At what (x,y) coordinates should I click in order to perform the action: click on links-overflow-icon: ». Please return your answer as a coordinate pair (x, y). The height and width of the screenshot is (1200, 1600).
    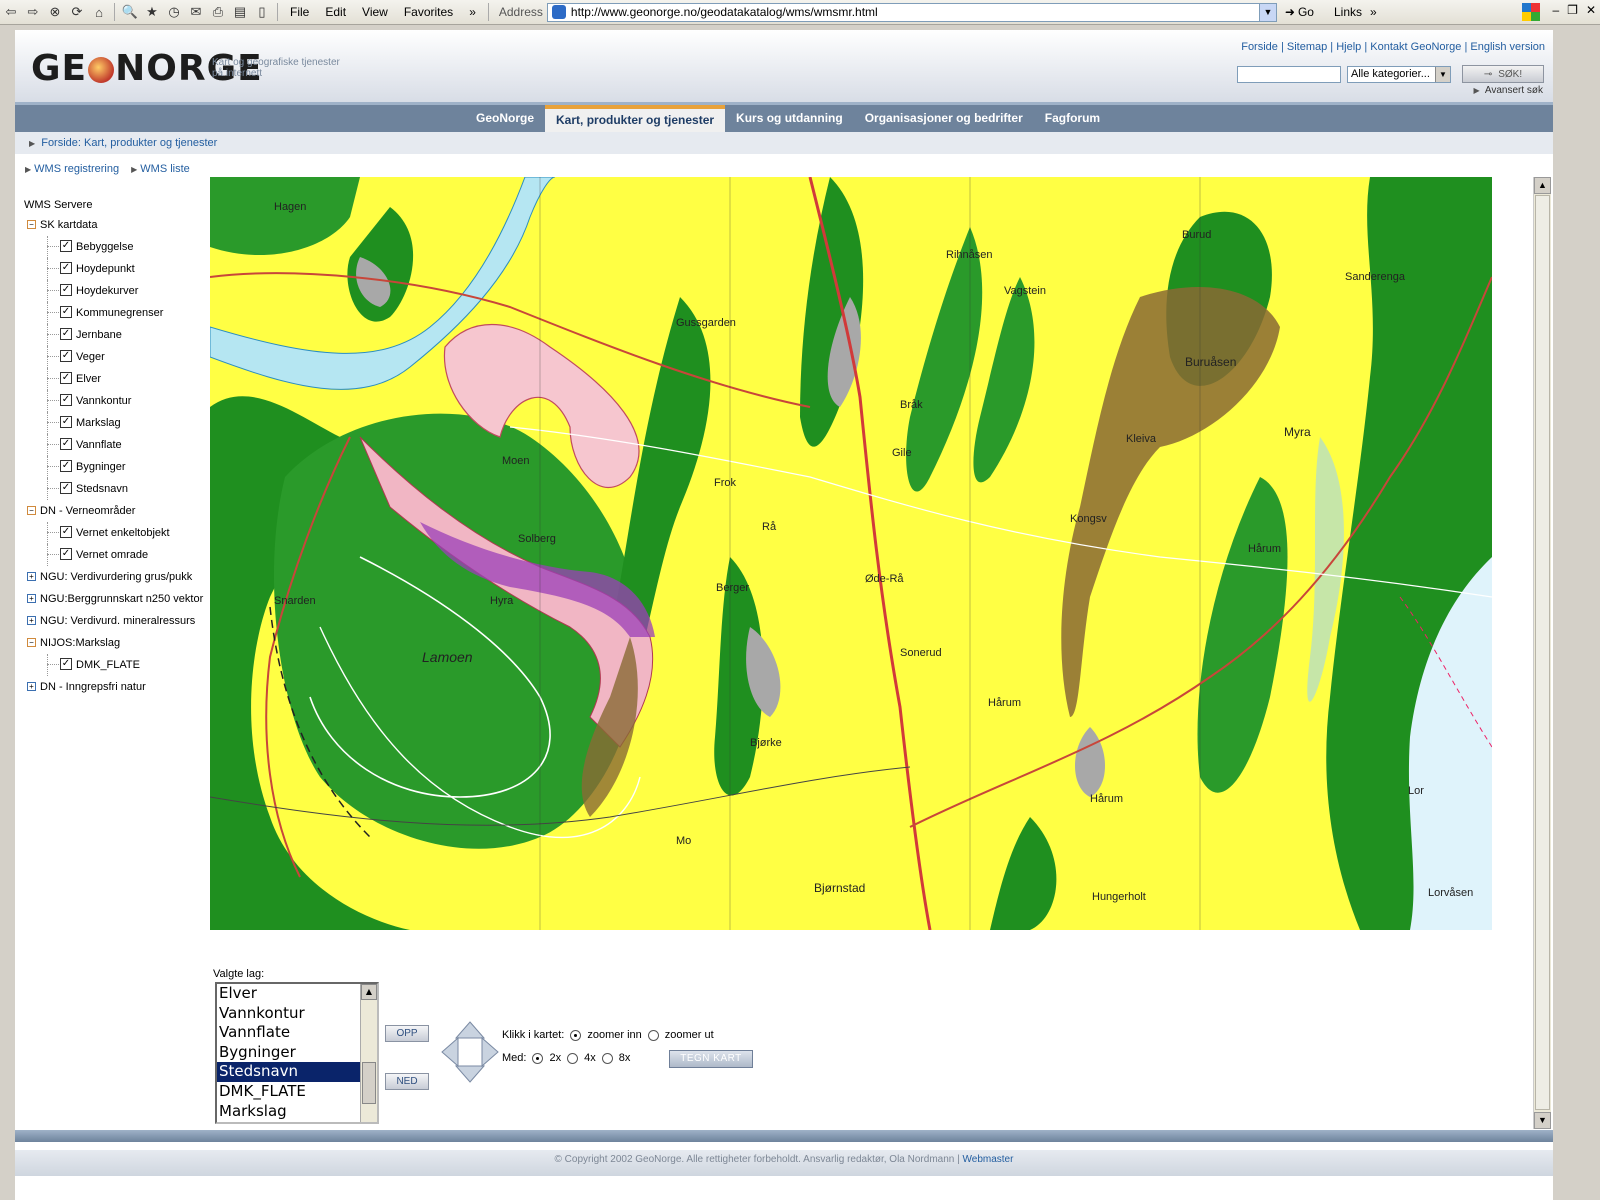
    Looking at the image, I should click on (1373, 12).